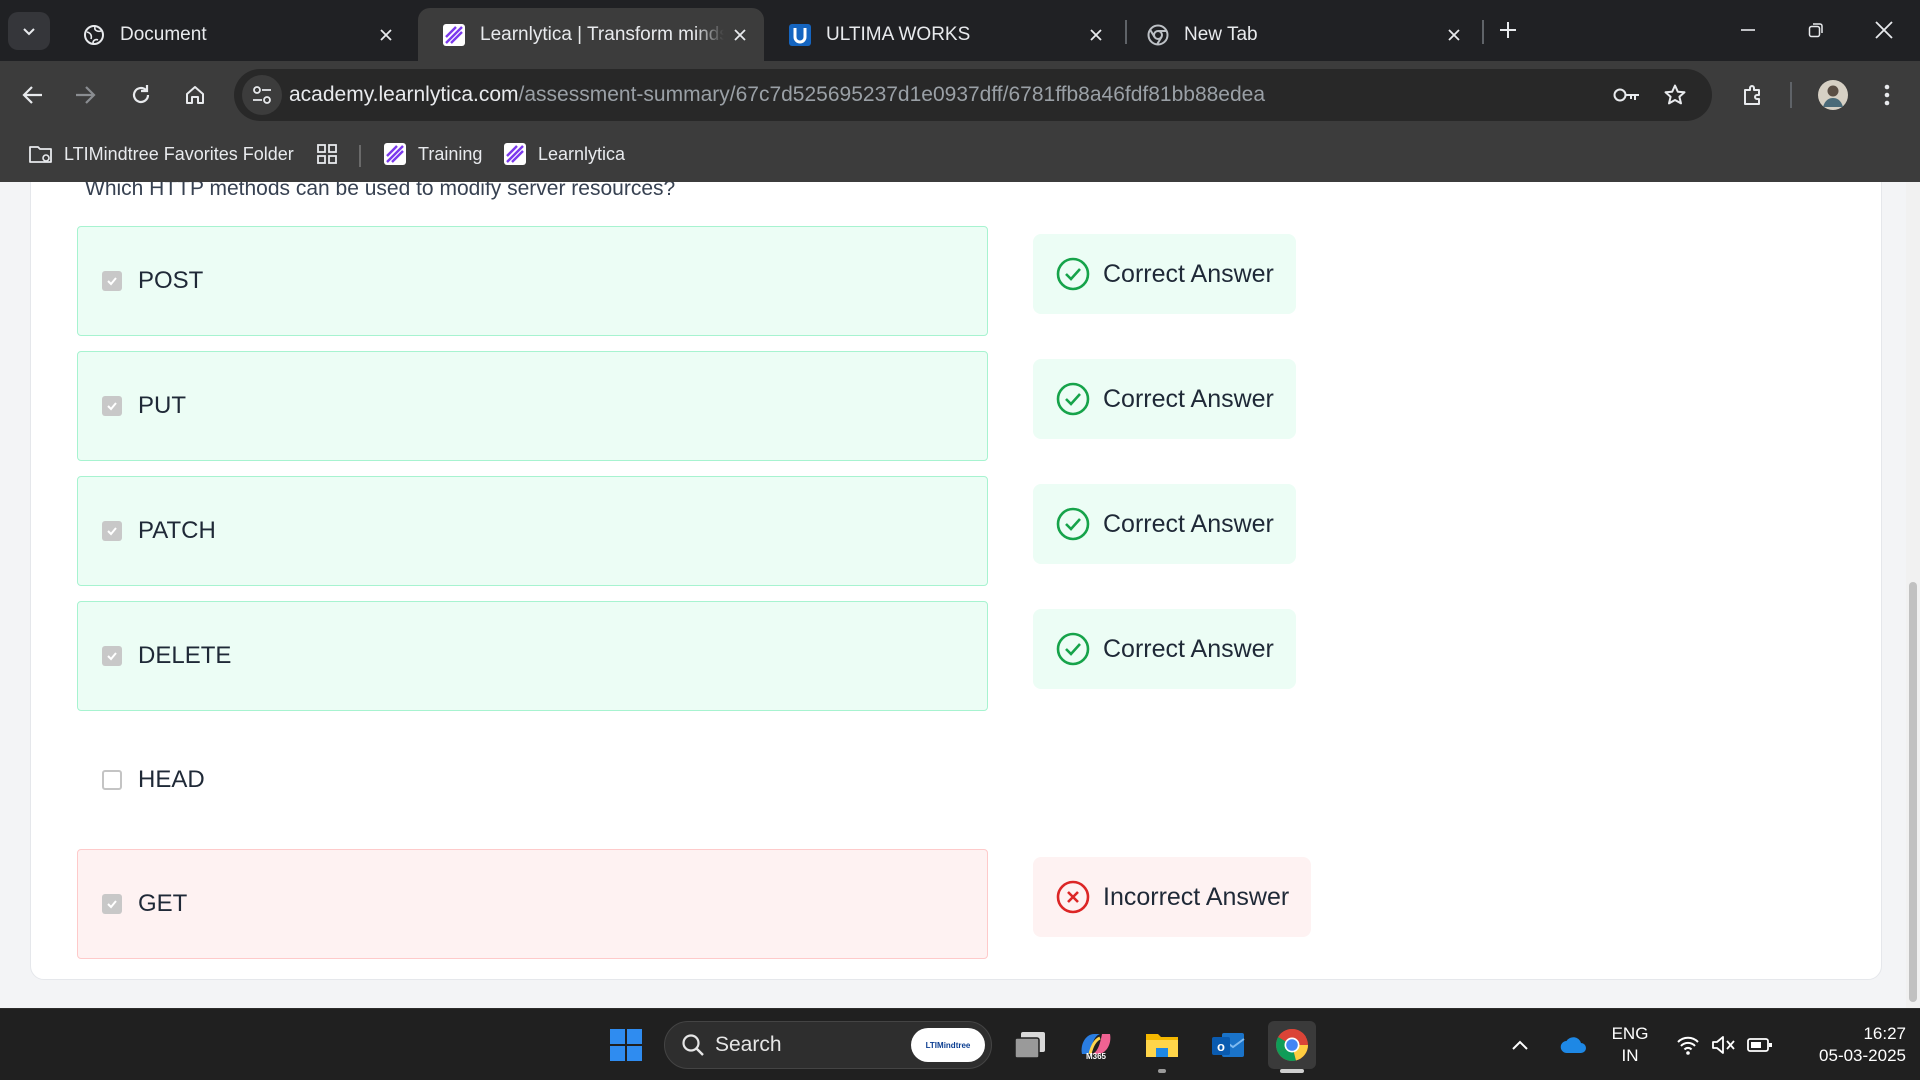  Describe the element at coordinates (1833, 95) in the screenshot. I see `profile-button` at that location.